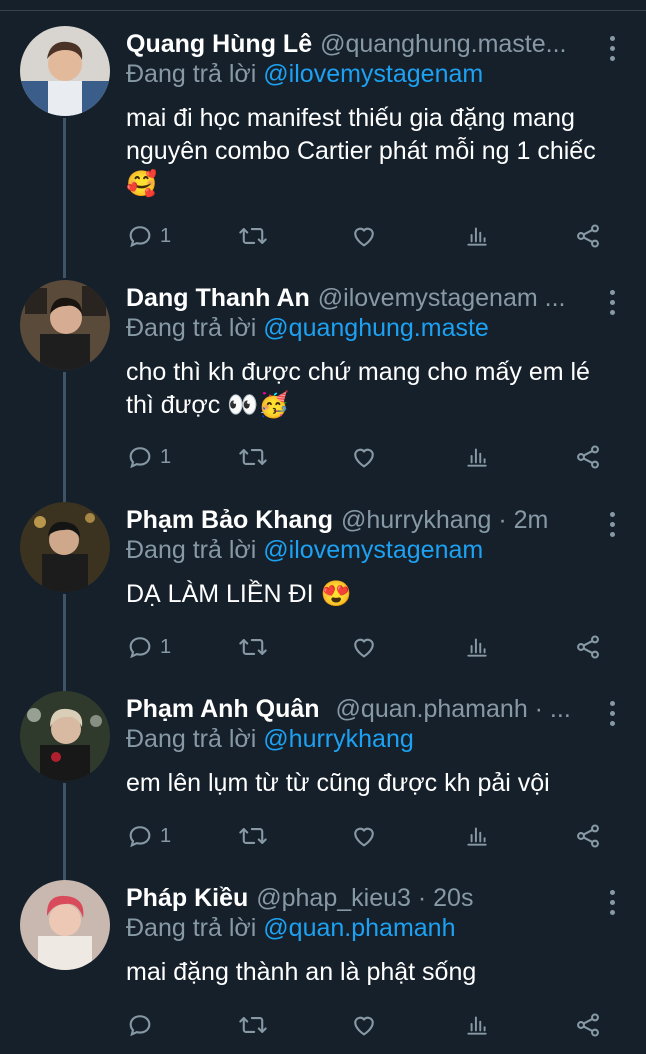  I want to click on display-name: Dang Thanh An, so click(218, 298).